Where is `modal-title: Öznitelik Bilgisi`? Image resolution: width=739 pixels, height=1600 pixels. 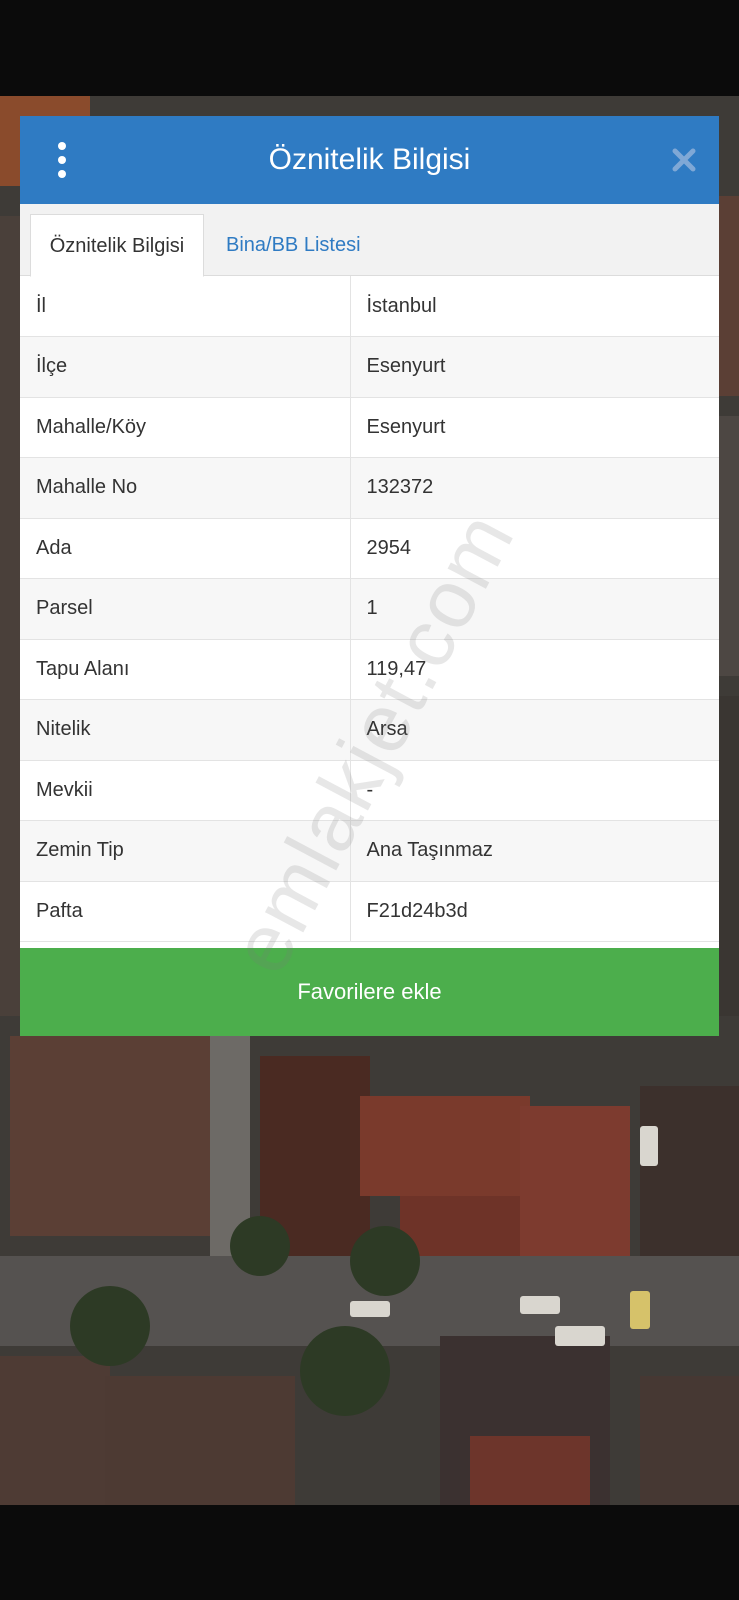
modal-title: Öznitelik Bilgisi is located at coordinates (369, 159).